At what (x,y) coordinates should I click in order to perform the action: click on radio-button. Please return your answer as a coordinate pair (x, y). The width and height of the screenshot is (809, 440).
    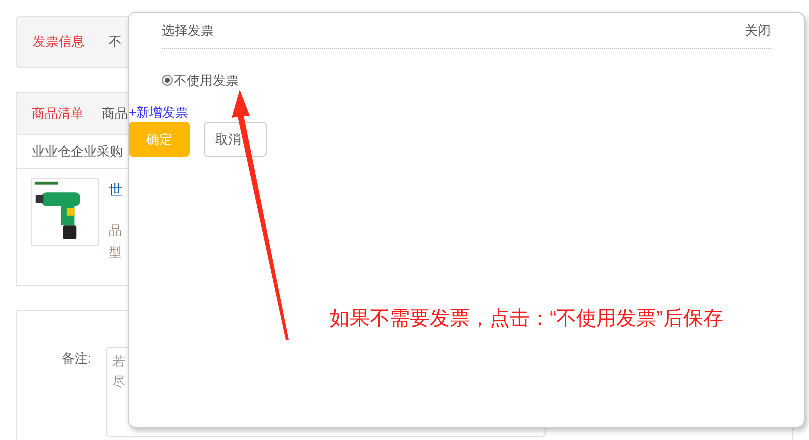
    Looking at the image, I should click on (167, 80).